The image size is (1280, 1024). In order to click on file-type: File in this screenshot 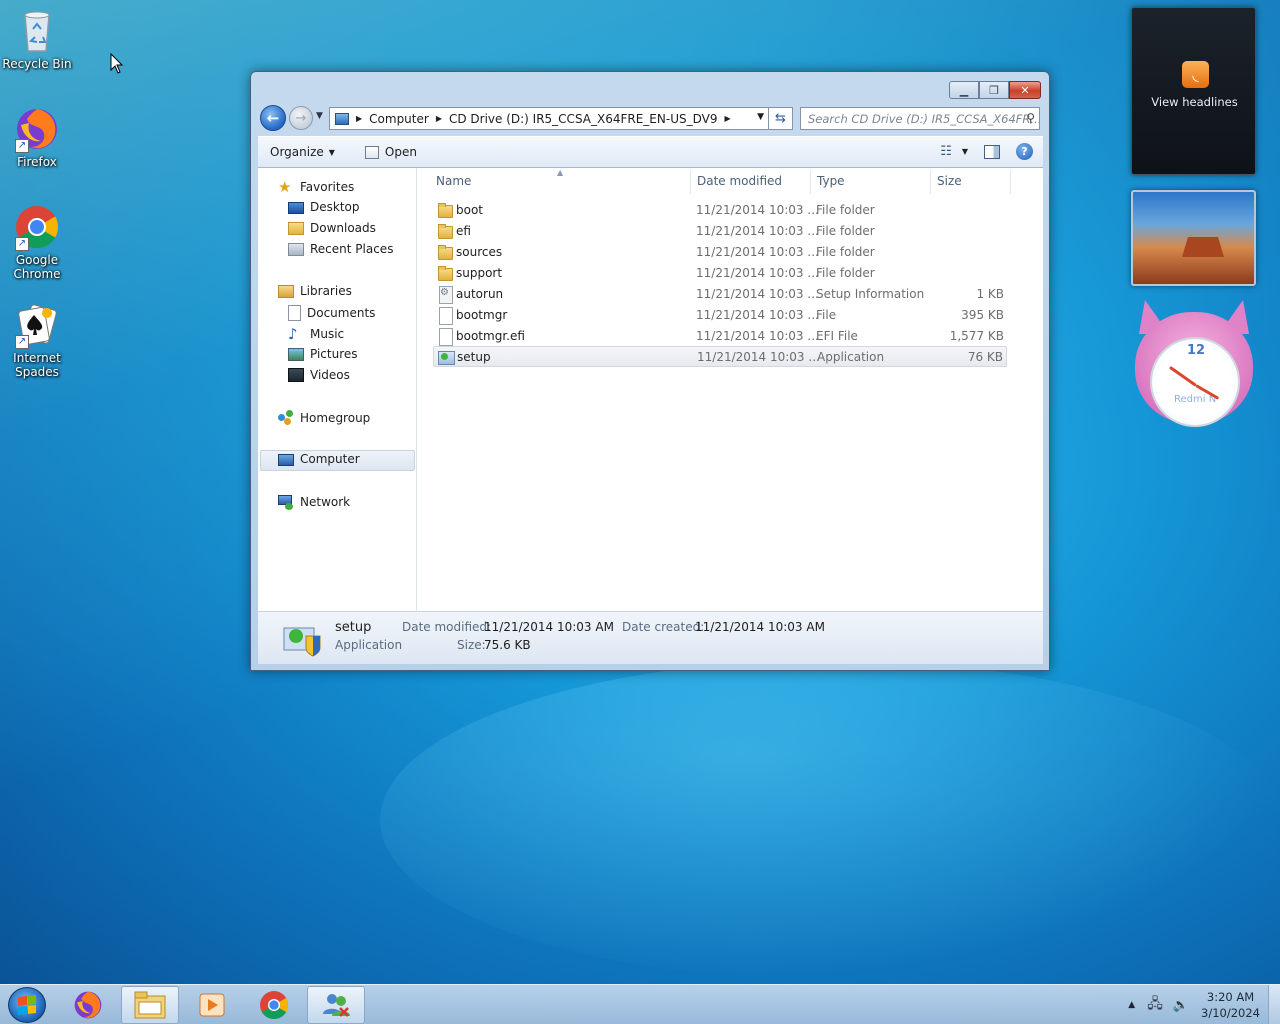, I will do `click(826, 315)`.